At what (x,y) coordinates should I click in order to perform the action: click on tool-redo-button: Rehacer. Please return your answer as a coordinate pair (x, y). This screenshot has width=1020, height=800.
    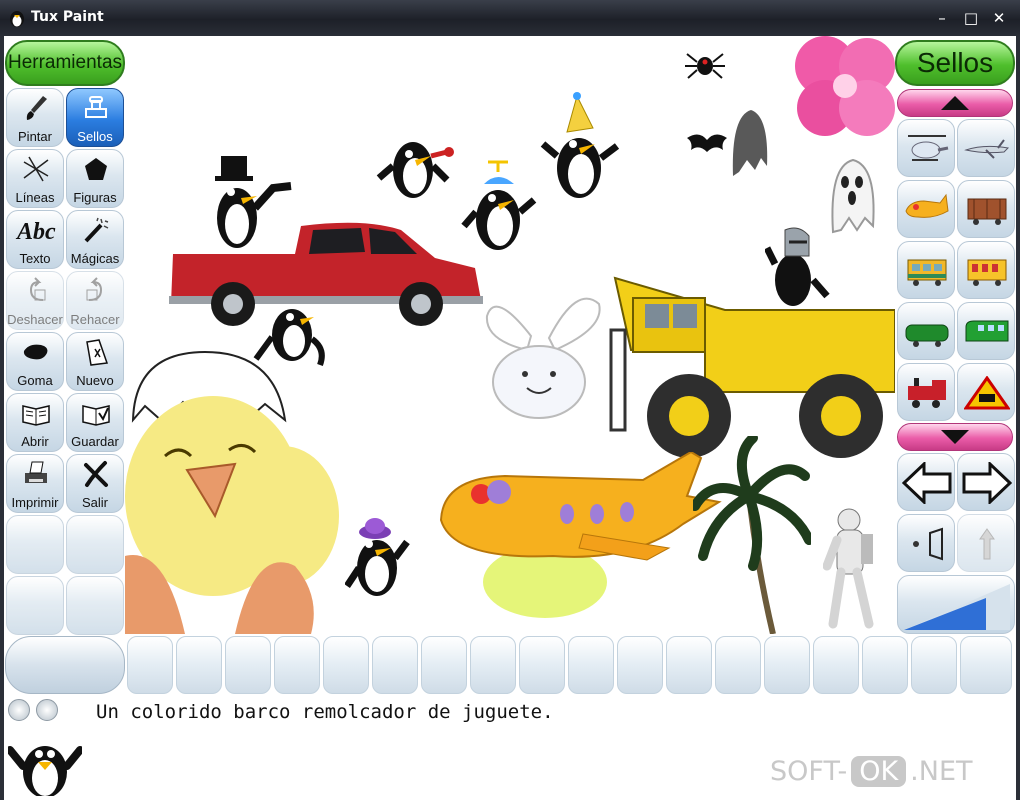
    Looking at the image, I should click on (95, 300).